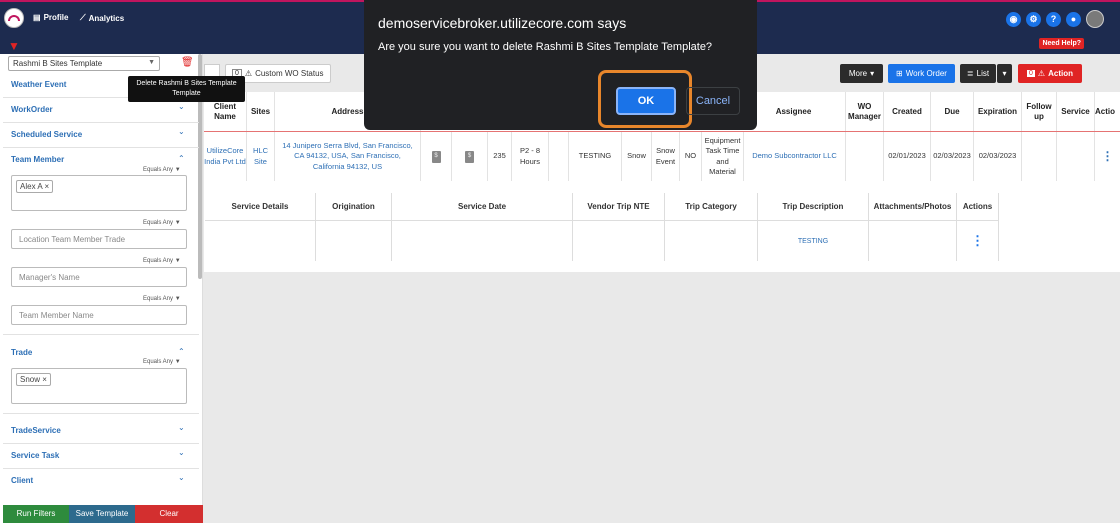  What do you see at coordinates (1076, 111) in the screenshot?
I see `col-header-service: Service` at bounding box center [1076, 111].